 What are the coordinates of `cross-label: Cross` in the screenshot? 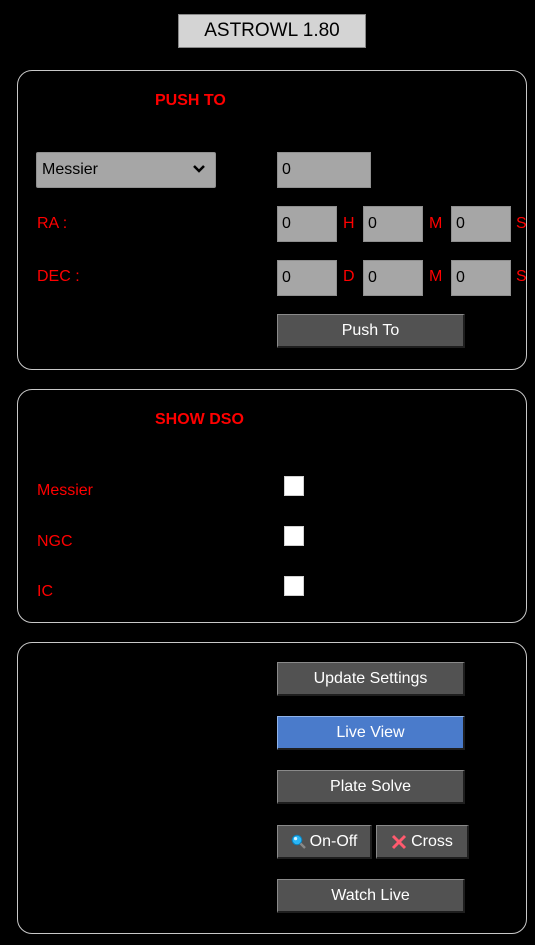 It's located at (432, 841).